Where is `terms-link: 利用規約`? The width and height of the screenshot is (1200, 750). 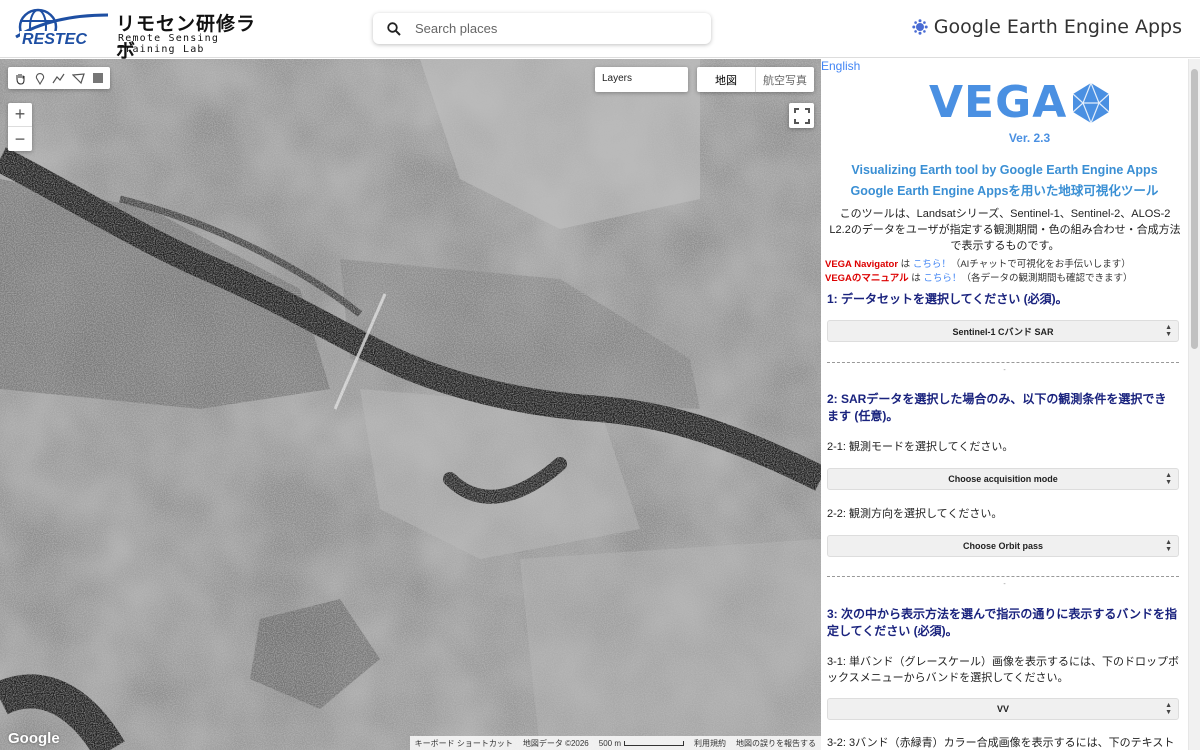
terms-link: 利用規約 is located at coordinates (710, 743).